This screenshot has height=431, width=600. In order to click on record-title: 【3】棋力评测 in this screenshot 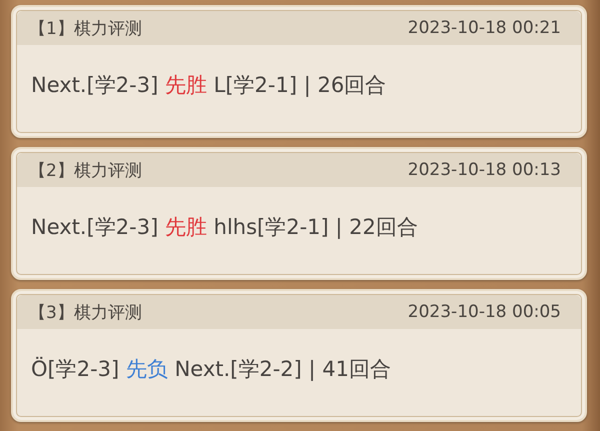, I will do `click(85, 313)`.